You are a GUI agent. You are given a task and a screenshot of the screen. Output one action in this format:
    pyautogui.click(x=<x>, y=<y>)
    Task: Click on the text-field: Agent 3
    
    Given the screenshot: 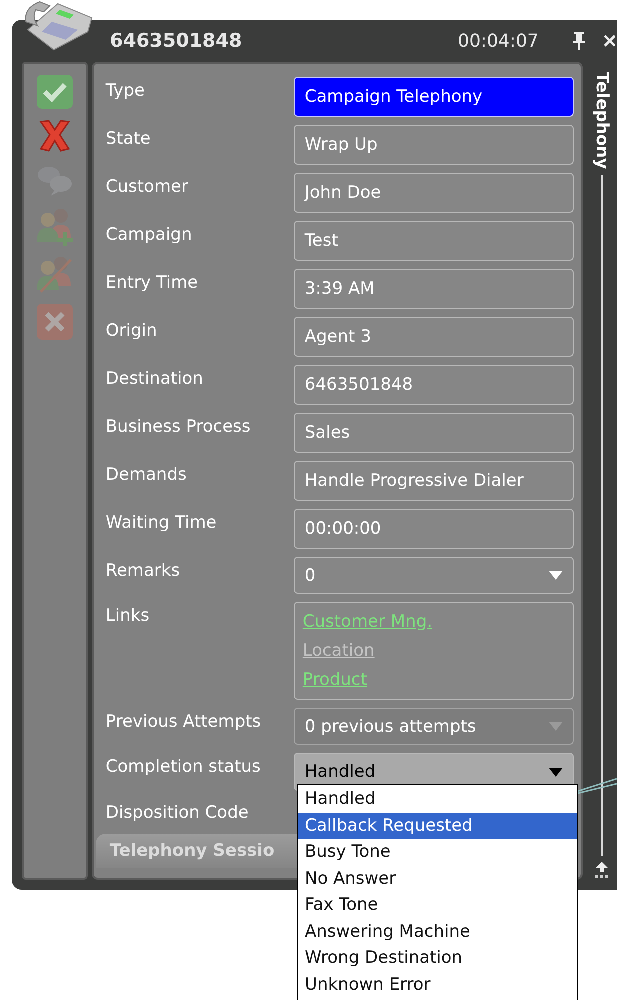 What is the action you would take?
    pyautogui.click(x=434, y=337)
    